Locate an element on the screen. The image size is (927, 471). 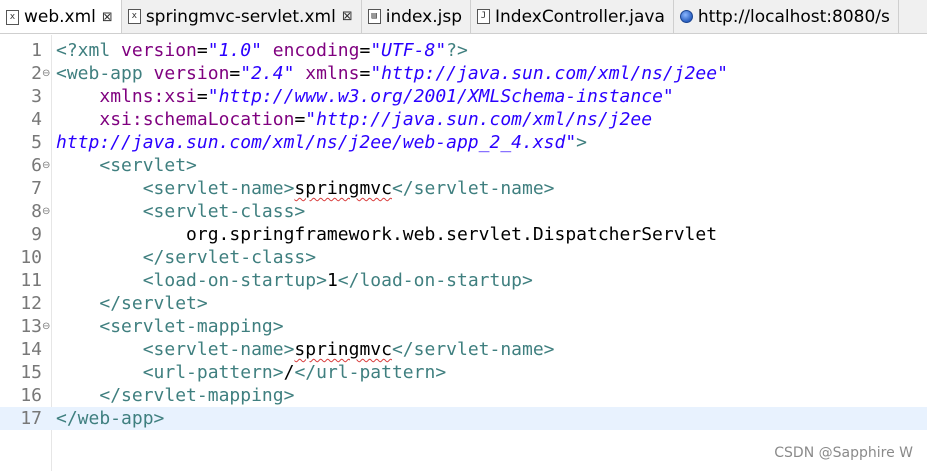
code-token: encoding is located at coordinates (310, 50).